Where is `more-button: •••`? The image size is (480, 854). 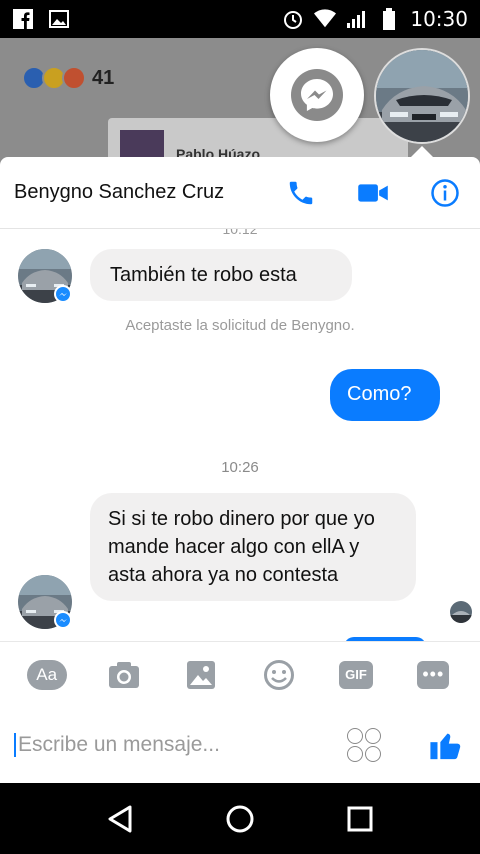
more-button: ••• is located at coordinates (433, 675).